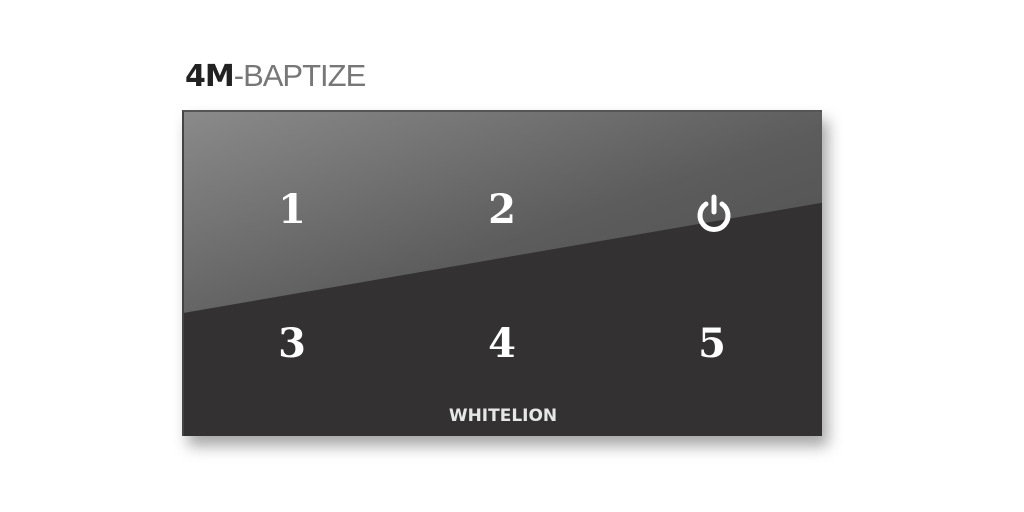 This screenshot has width=1024, height=512. I want to click on series-label: BAPTIZE, so click(304, 75).